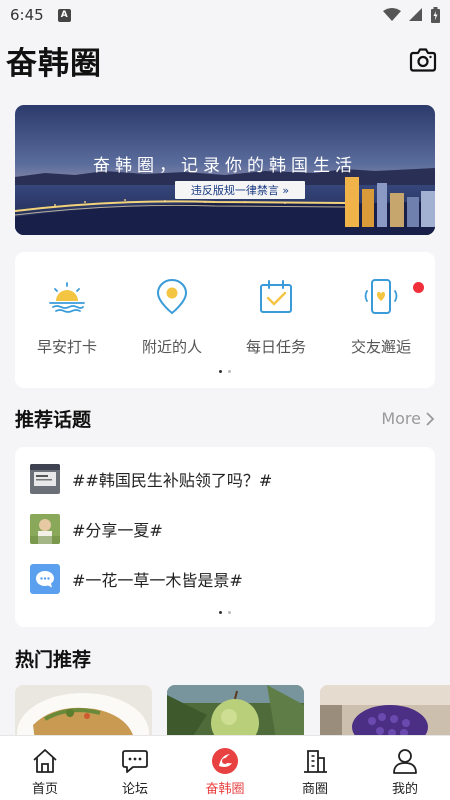 Image resolution: width=450 pixels, height=800 pixels. I want to click on tab-fenhanquan: 奋韩圈, so click(225, 768).